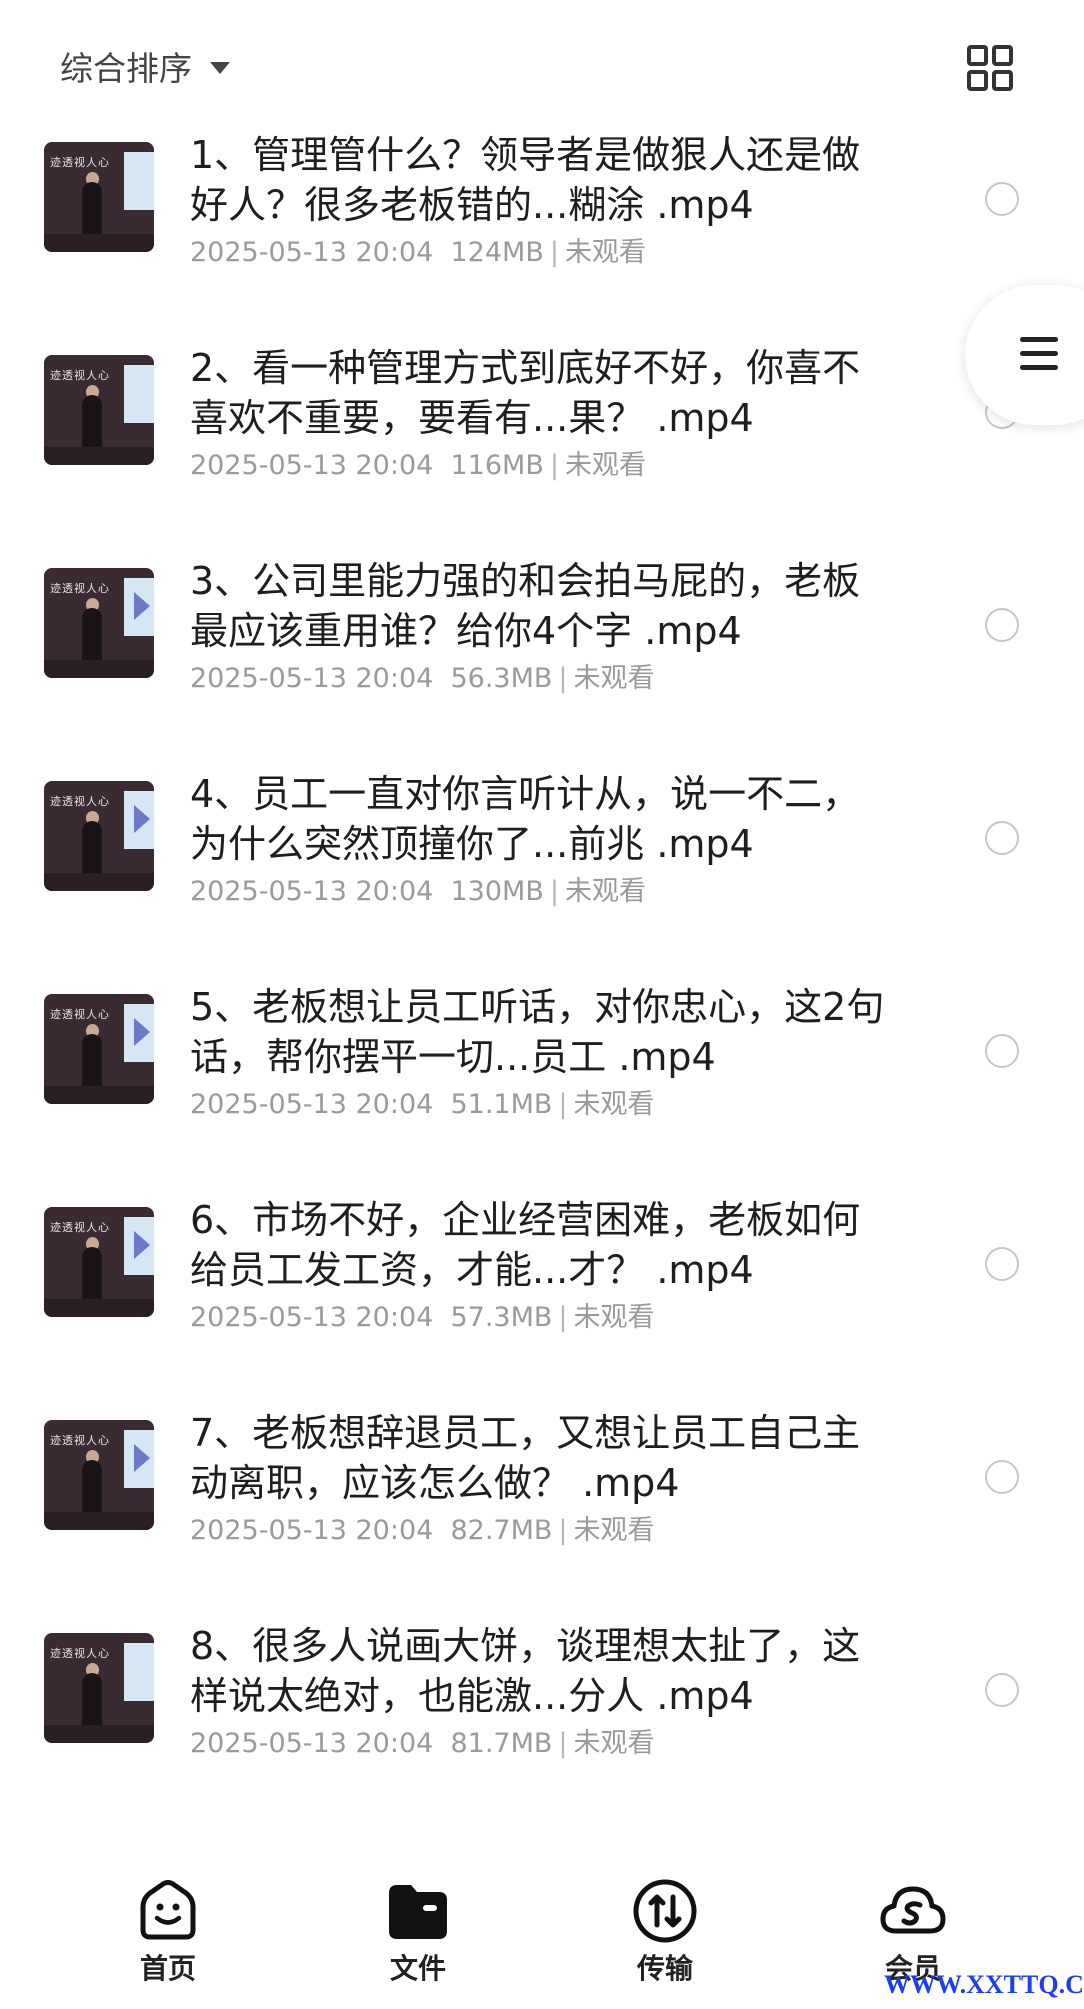 The image size is (1084, 2009). Describe the element at coordinates (497, 252) in the screenshot. I see `file-size: 124MB` at that location.